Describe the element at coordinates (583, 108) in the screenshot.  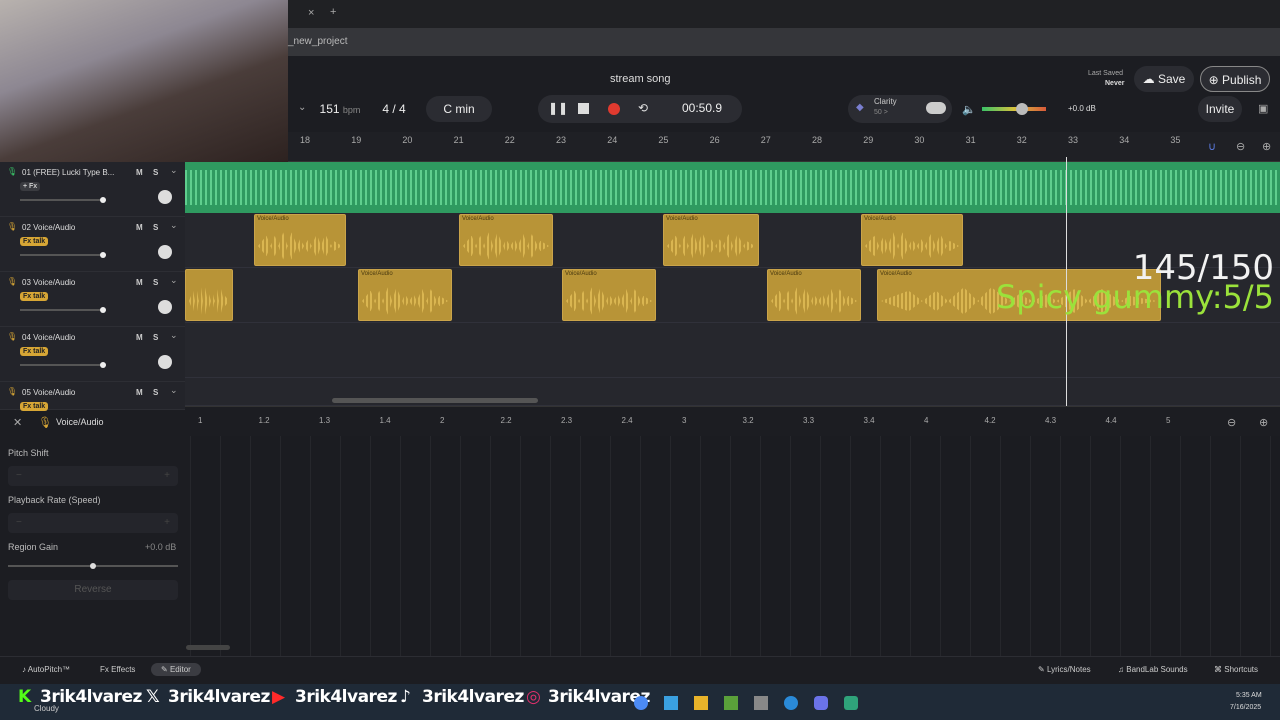
I see `stop-icon` at that location.